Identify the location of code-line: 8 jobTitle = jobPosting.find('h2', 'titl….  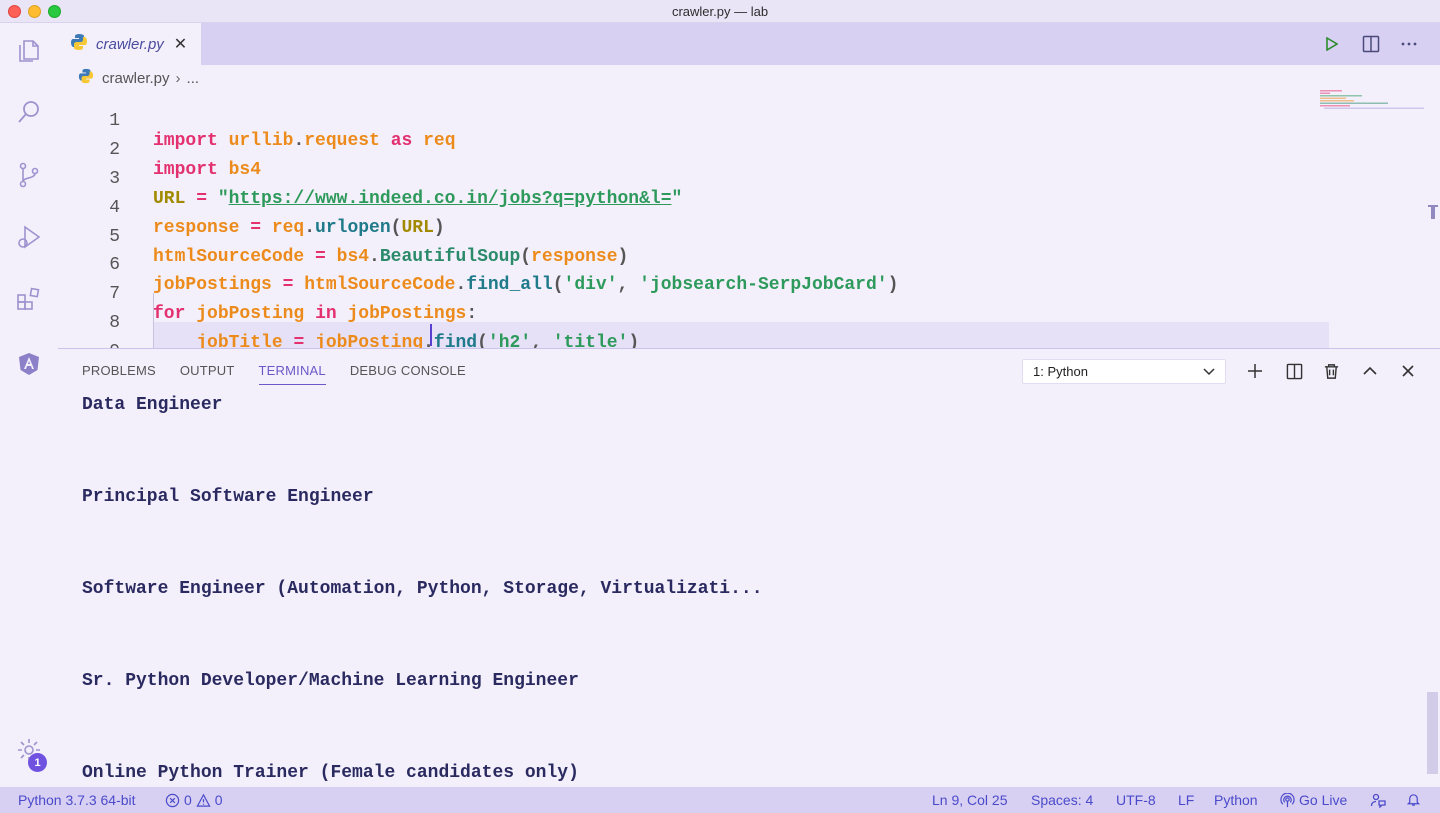
(693, 323).